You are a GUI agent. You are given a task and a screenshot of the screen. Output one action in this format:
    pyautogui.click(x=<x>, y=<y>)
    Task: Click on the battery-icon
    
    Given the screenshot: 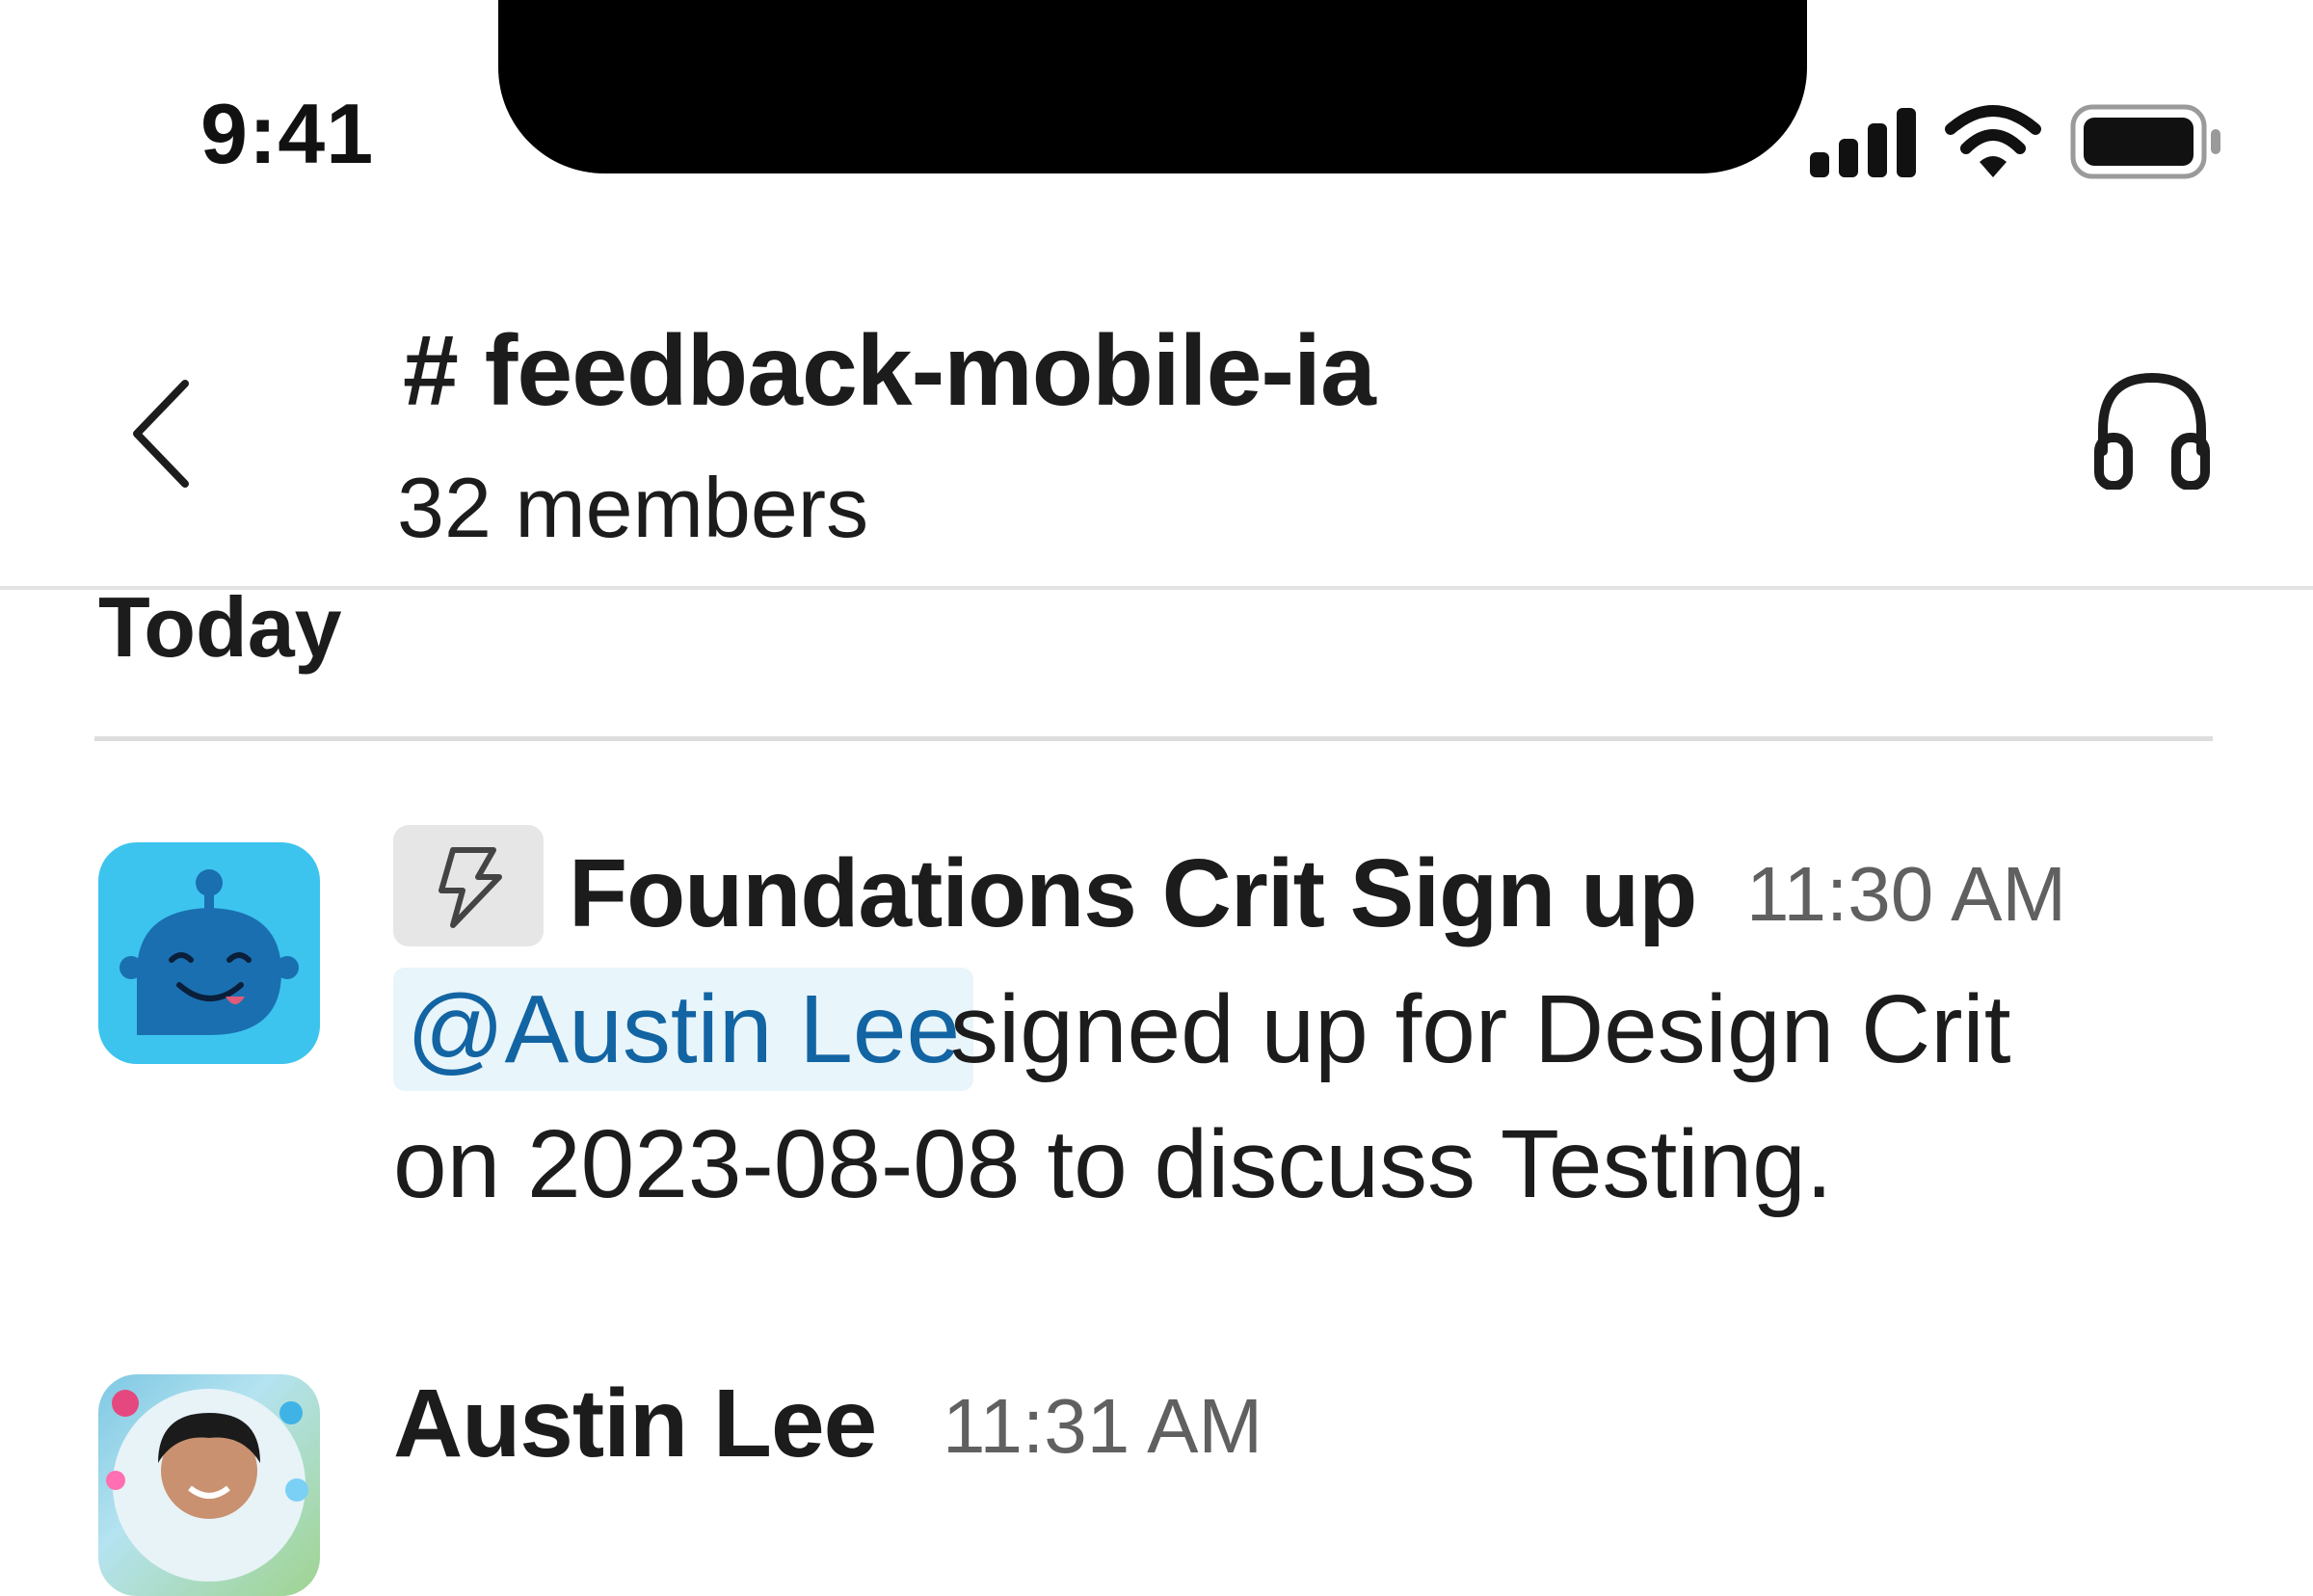 What is the action you would take?
    pyautogui.click(x=2145, y=141)
    